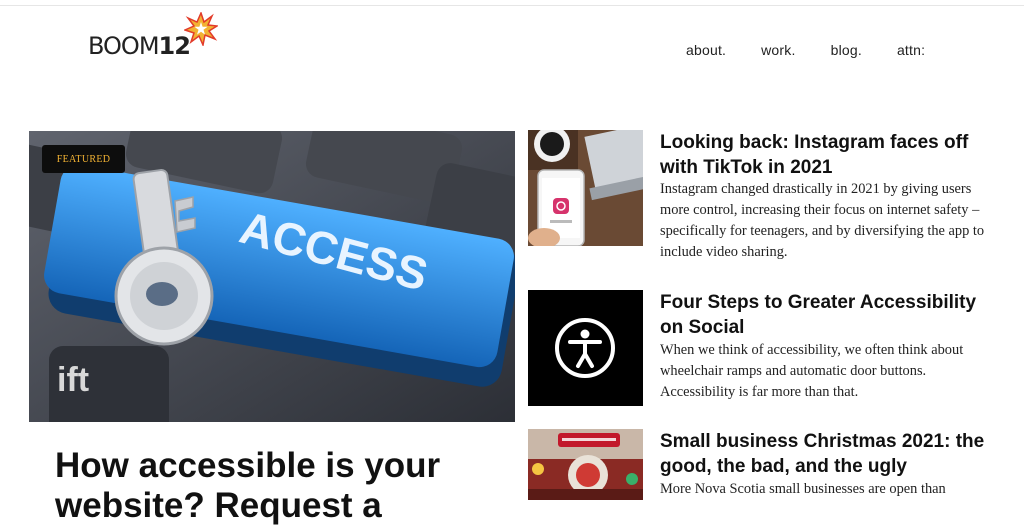  Describe the element at coordinates (73, 380) in the screenshot. I see `svg-text: ift` at that location.